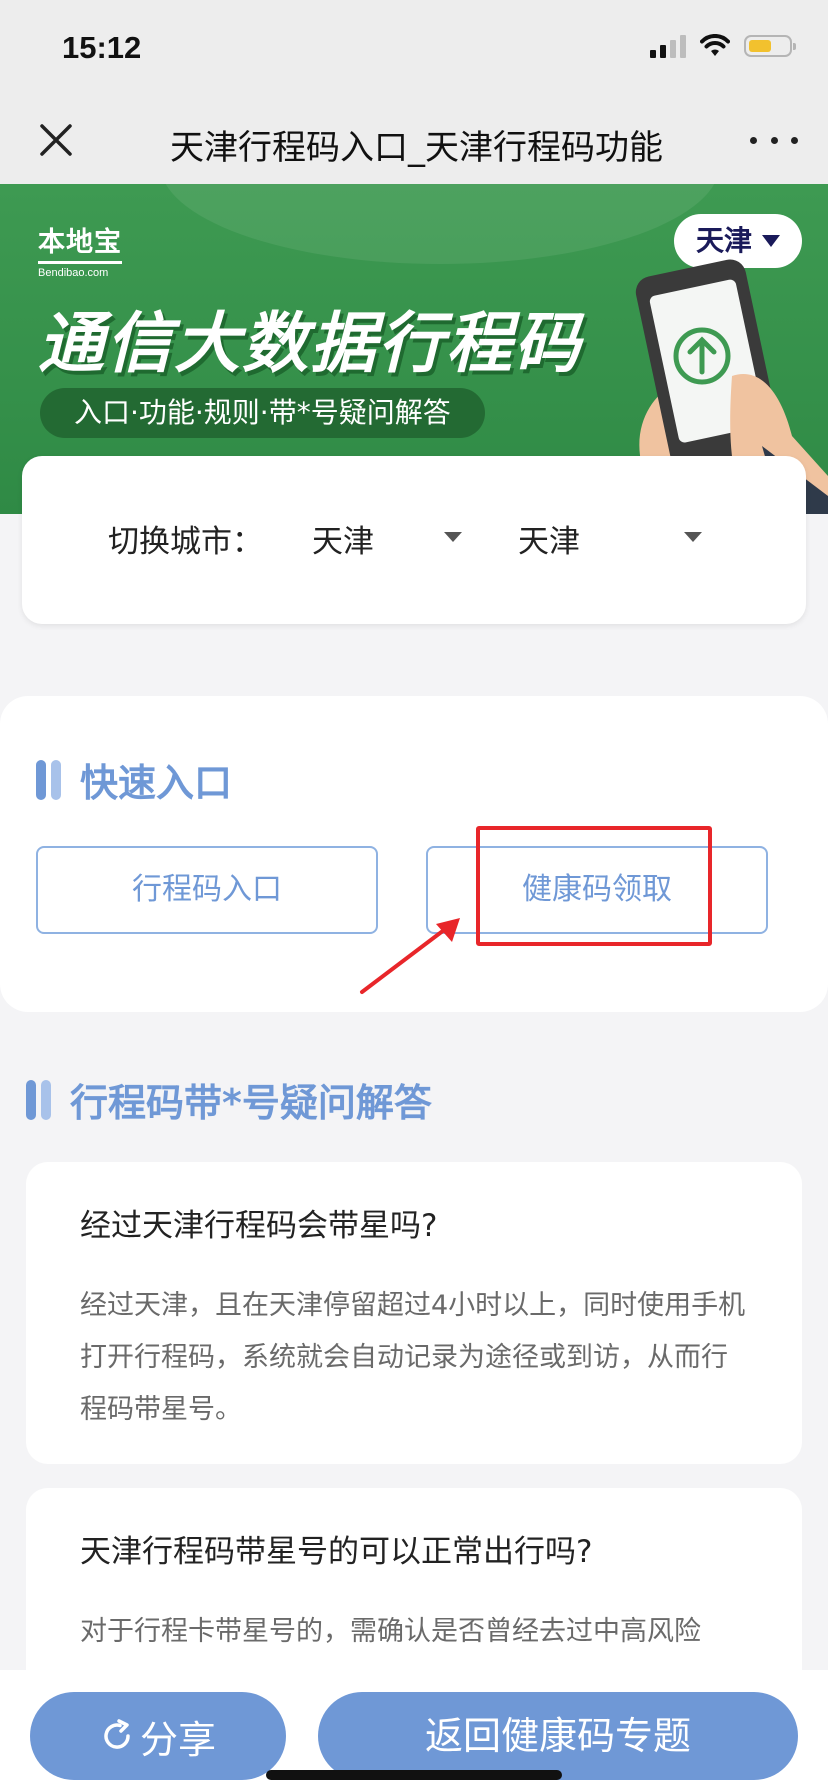 This screenshot has width=828, height=1792. Describe the element at coordinates (56, 140) in the screenshot. I see `close-icon` at that location.